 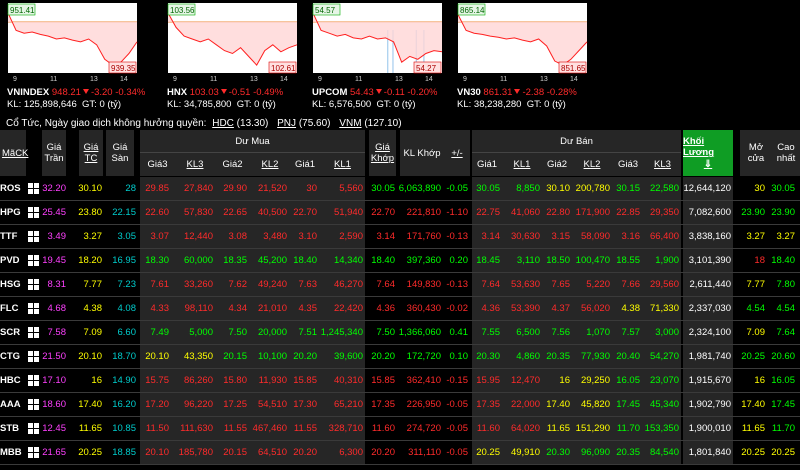 What do you see at coordinates (377, 43) in the screenshot?
I see `index-chart: 54.57 54.27 9 11 13 14` at bounding box center [377, 43].